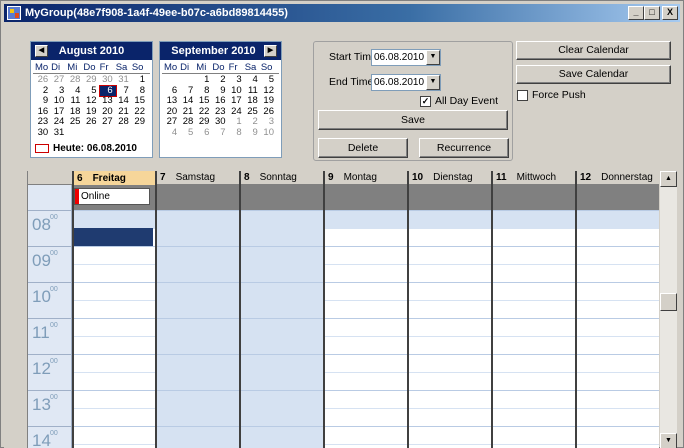 The image size is (684, 448). Describe the element at coordinates (593, 74) in the screenshot. I see `save-calendar-button: Save Calendar` at that location.